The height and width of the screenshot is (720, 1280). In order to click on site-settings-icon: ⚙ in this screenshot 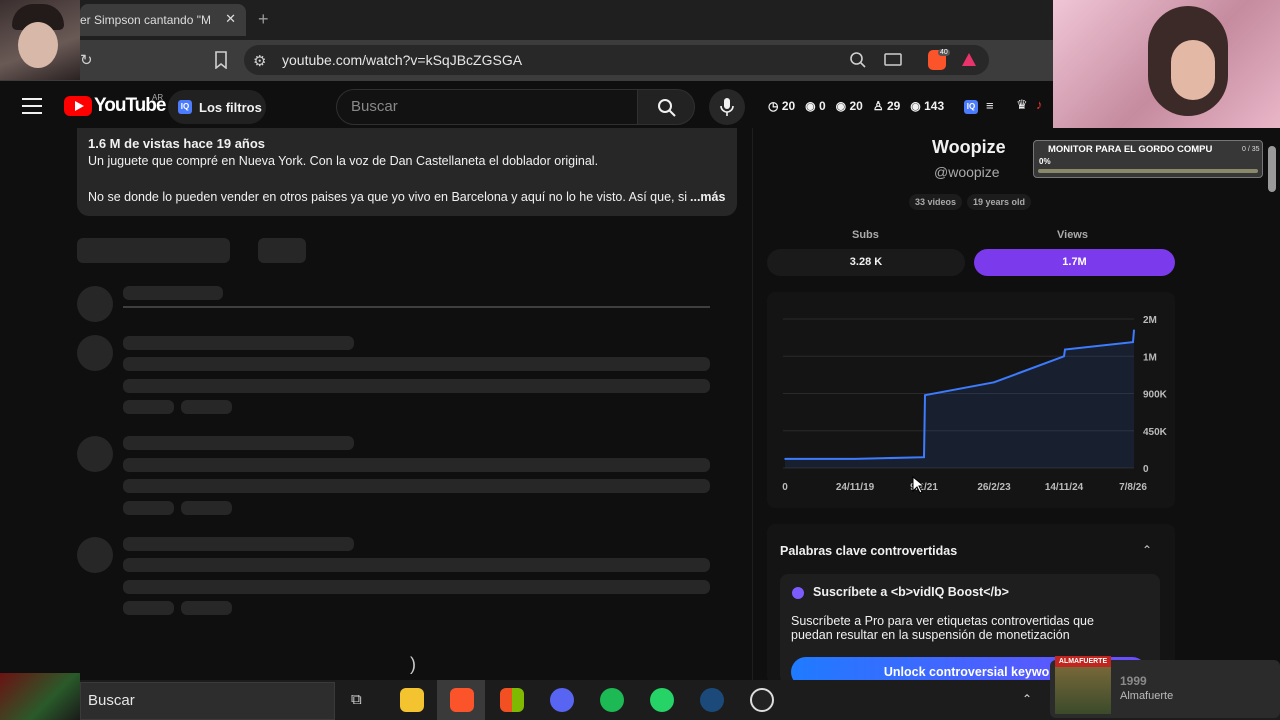, I will do `click(259, 61)`.